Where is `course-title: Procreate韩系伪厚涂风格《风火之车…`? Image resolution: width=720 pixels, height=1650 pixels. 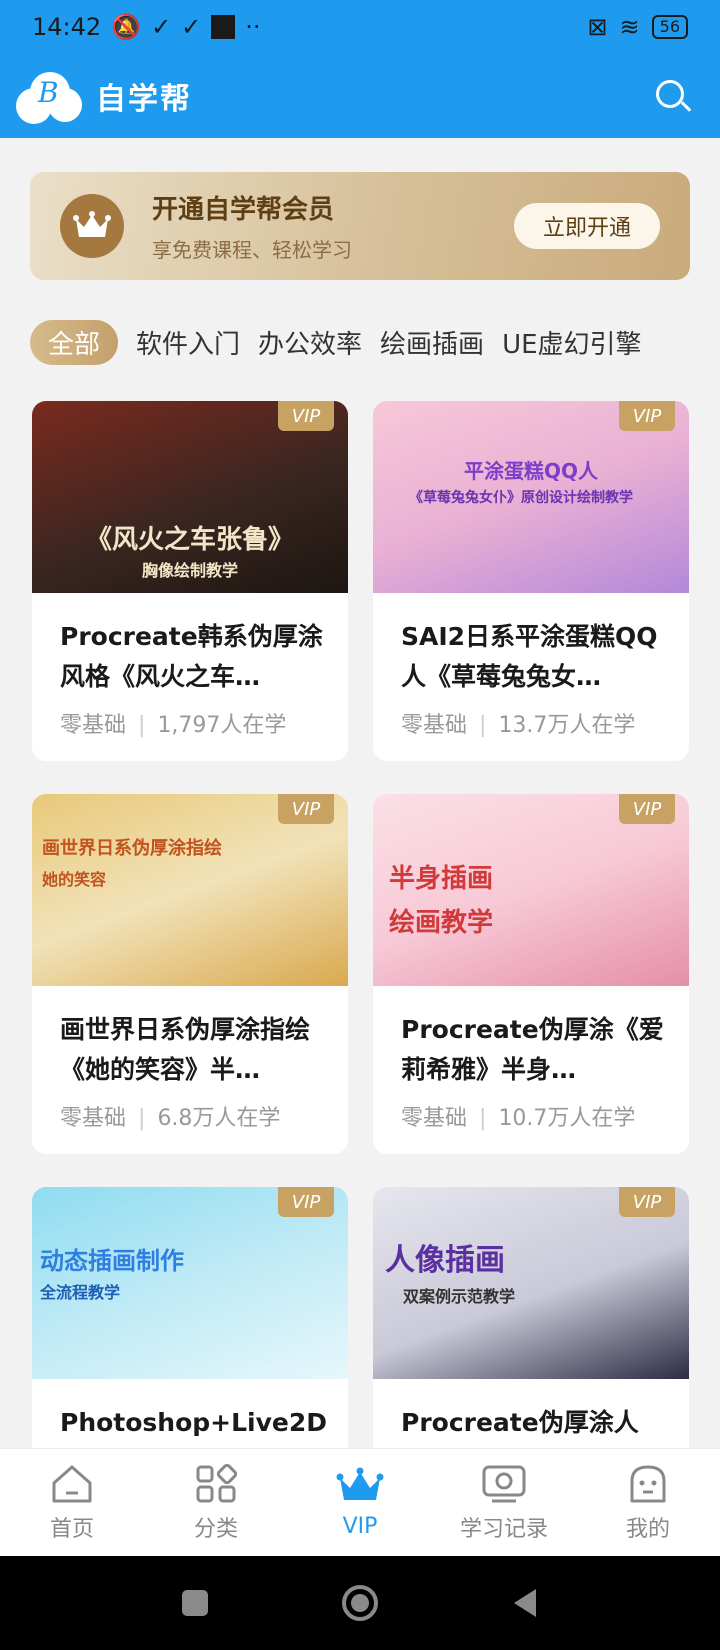
course-title: Procreate韩系伪厚涂风格《风火之车… is located at coordinates (191, 656).